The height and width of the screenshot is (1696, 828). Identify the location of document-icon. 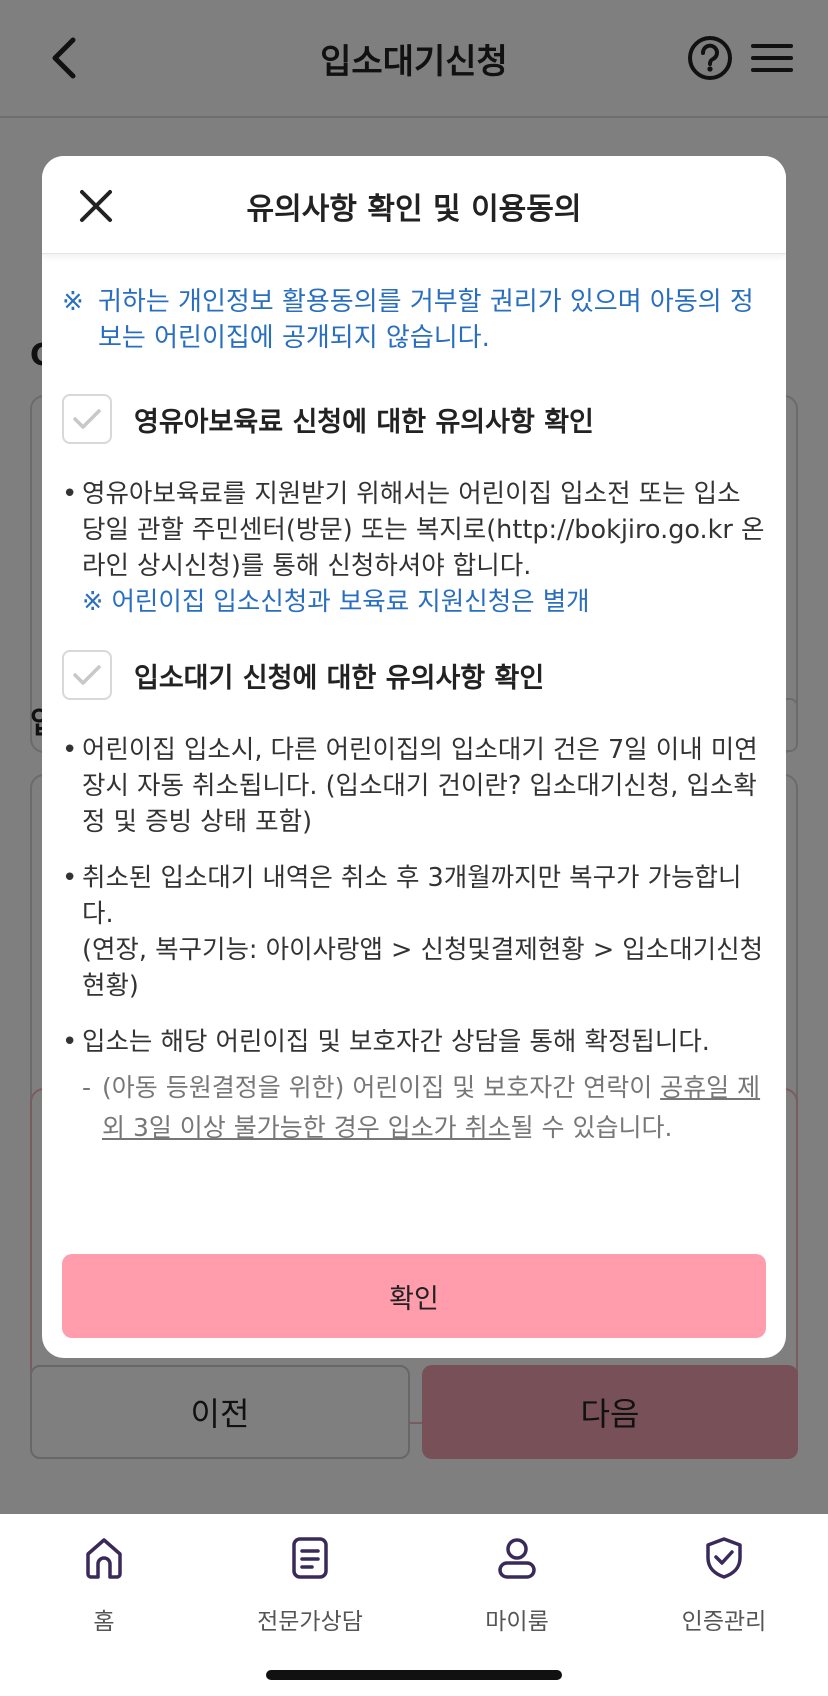
(310, 1558).